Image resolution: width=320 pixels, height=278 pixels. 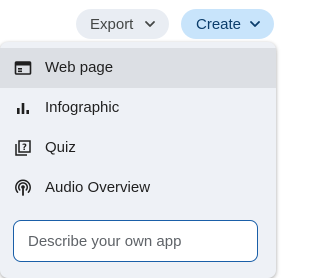 I want to click on menu-item-audio-overview: Audio Overview, so click(x=138, y=188).